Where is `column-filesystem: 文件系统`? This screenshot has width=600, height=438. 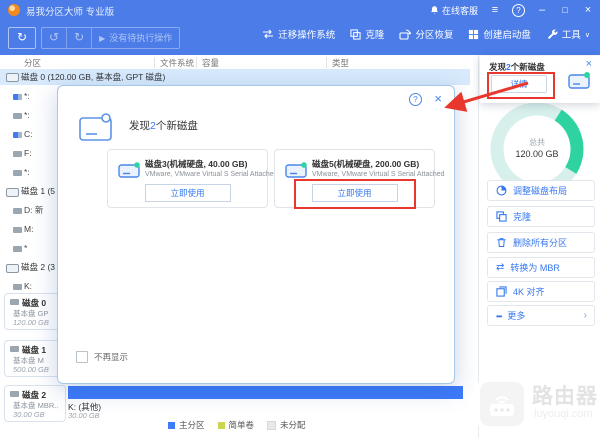
column-filesystem: 文件系统 is located at coordinates (177, 63).